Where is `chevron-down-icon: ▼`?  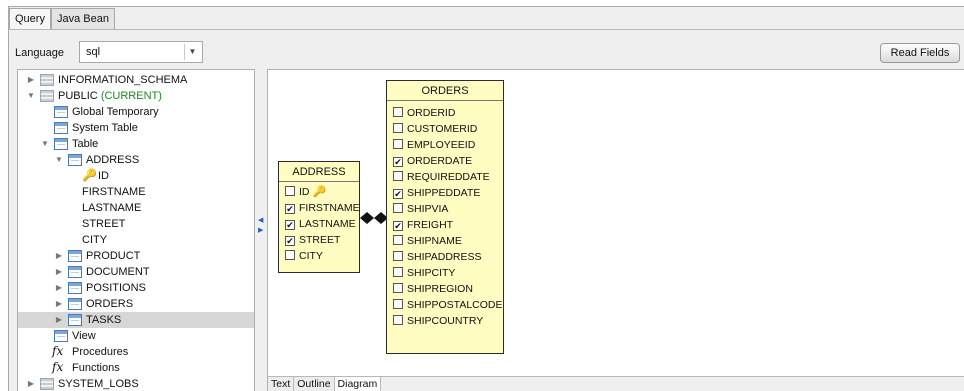
chevron-down-icon: ▼ is located at coordinates (192, 52).